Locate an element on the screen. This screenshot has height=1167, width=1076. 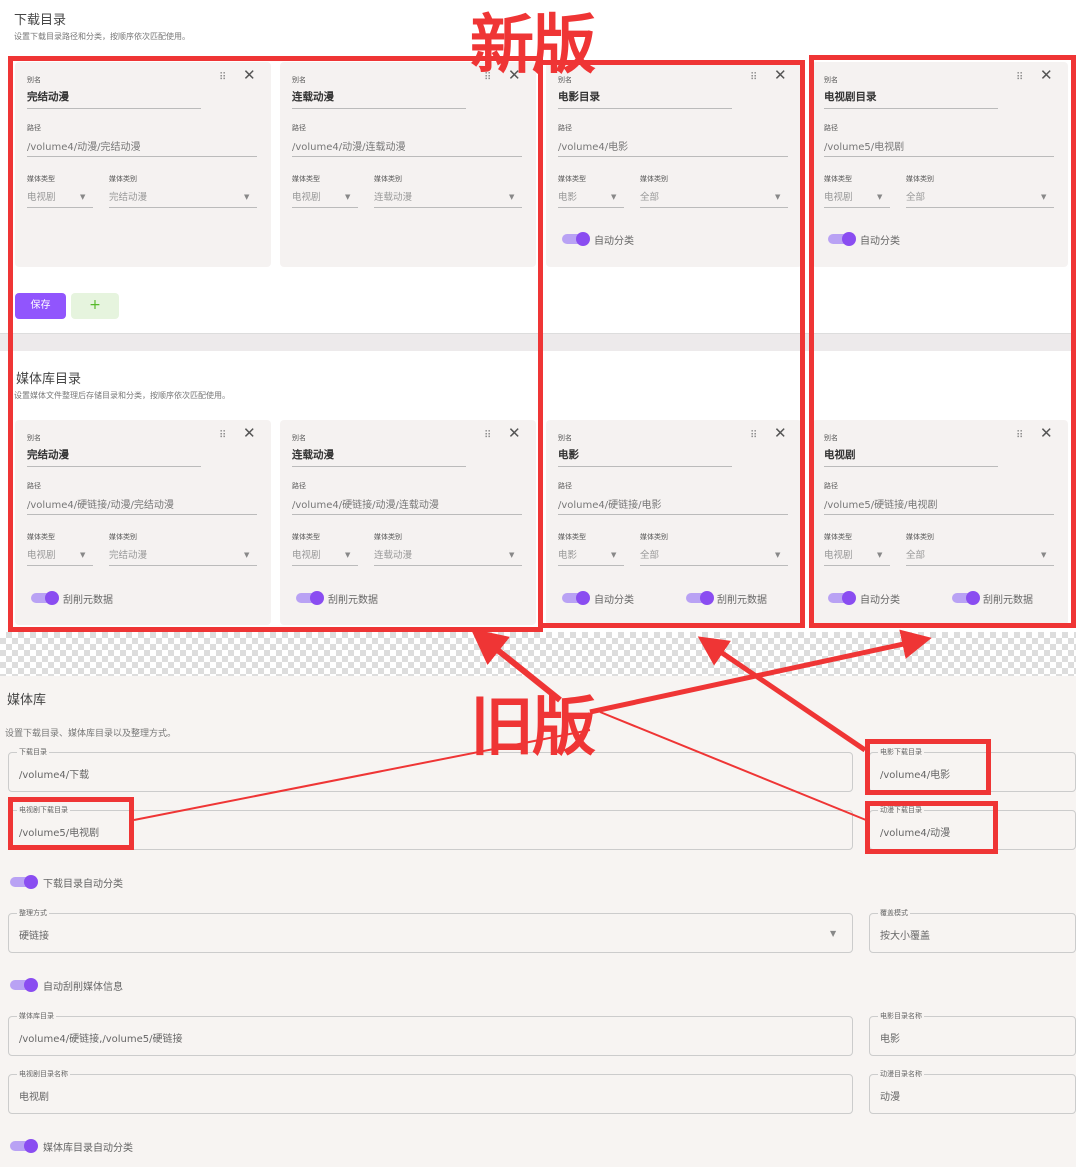
annotation-line is located at coordinates (733, 766).